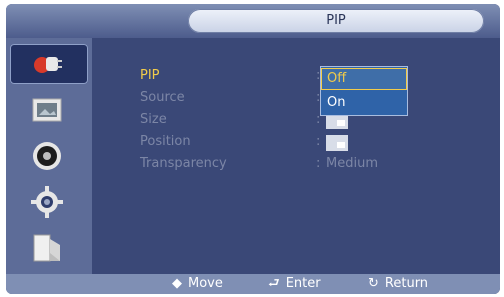 The height and width of the screenshot is (297, 504). What do you see at coordinates (406, 283) in the screenshot?
I see `return-label: Return` at bounding box center [406, 283].